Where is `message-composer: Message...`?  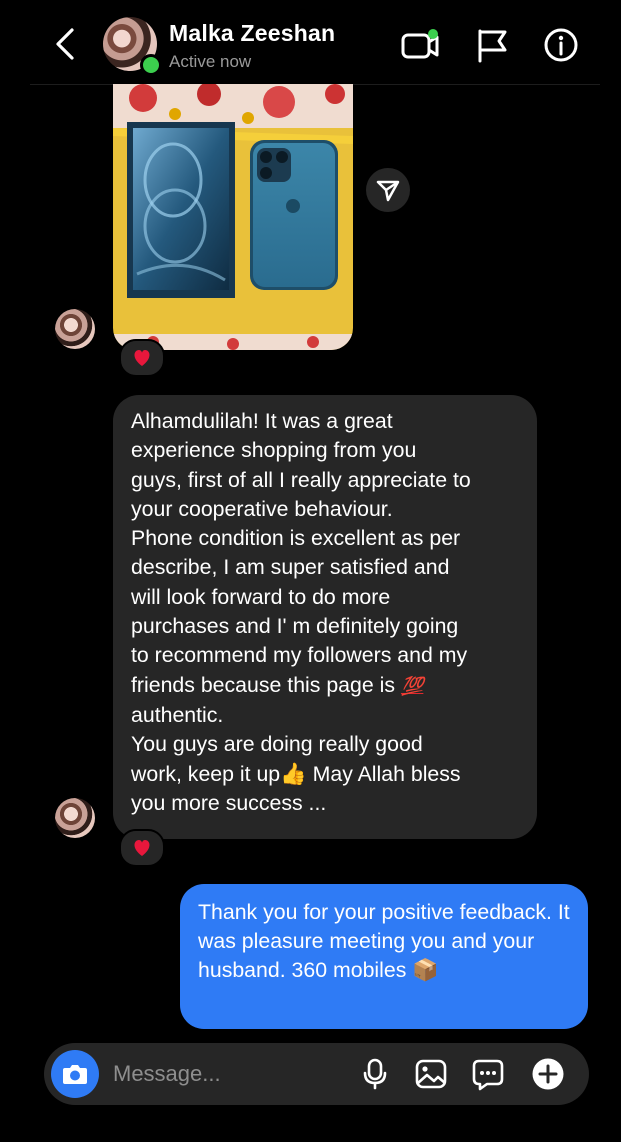
message-composer: Message... is located at coordinates (316, 1074).